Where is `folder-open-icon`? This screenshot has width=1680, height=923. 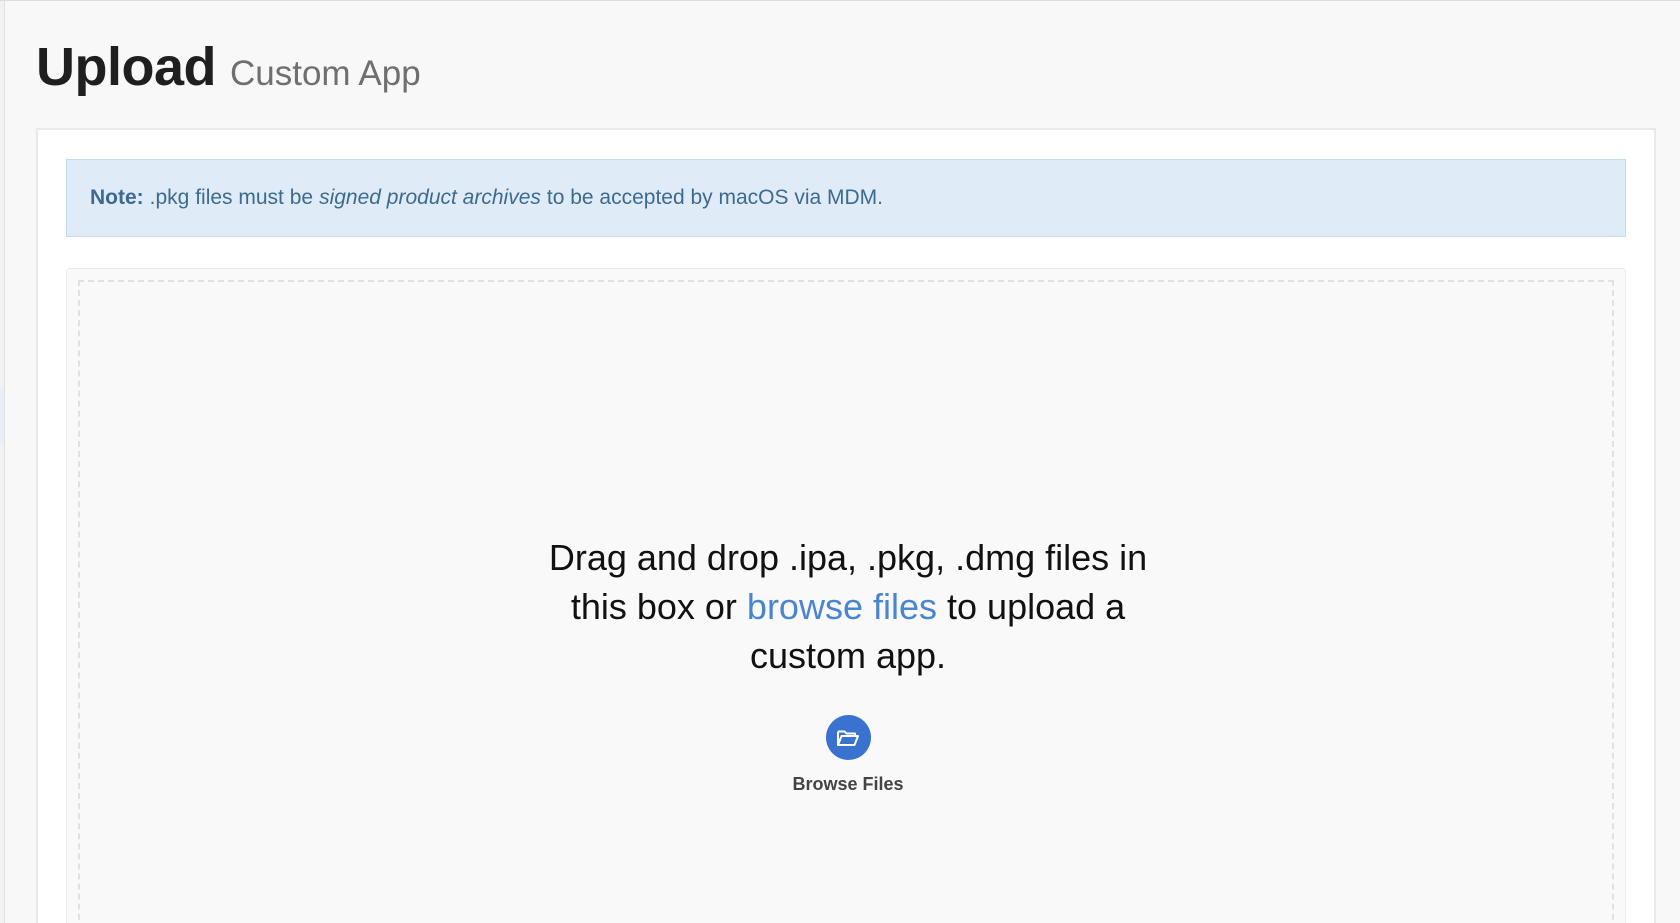 folder-open-icon is located at coordinates (848, 738).